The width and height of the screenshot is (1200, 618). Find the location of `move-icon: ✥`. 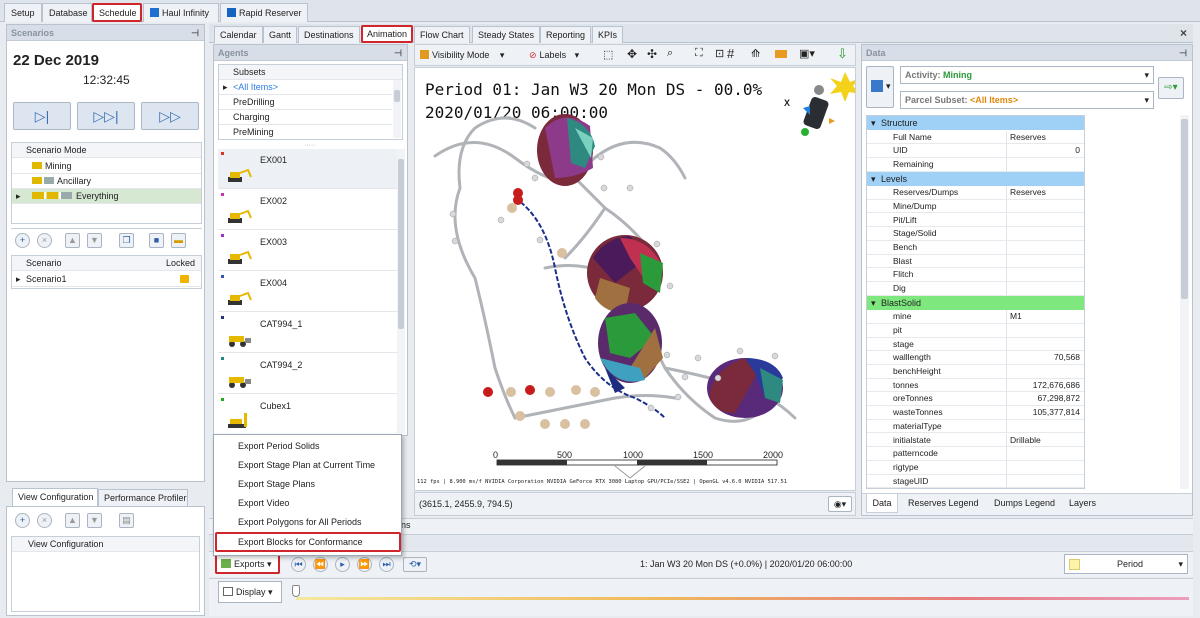

move-icon: ✥ is located at coordinates (632, 54).